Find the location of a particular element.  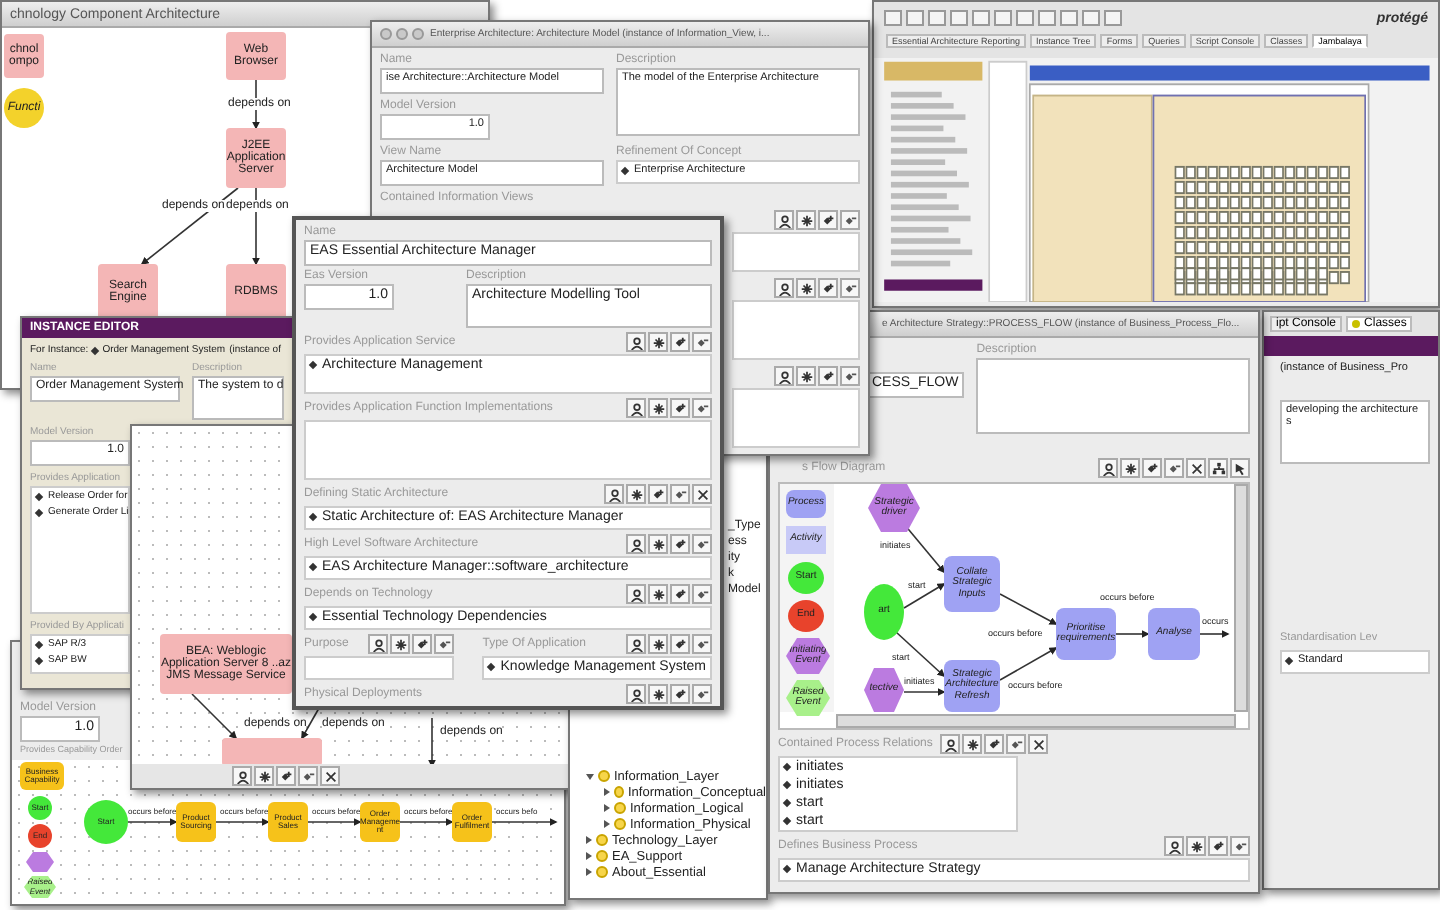

close-icon is located at coordinates (1038, 744).